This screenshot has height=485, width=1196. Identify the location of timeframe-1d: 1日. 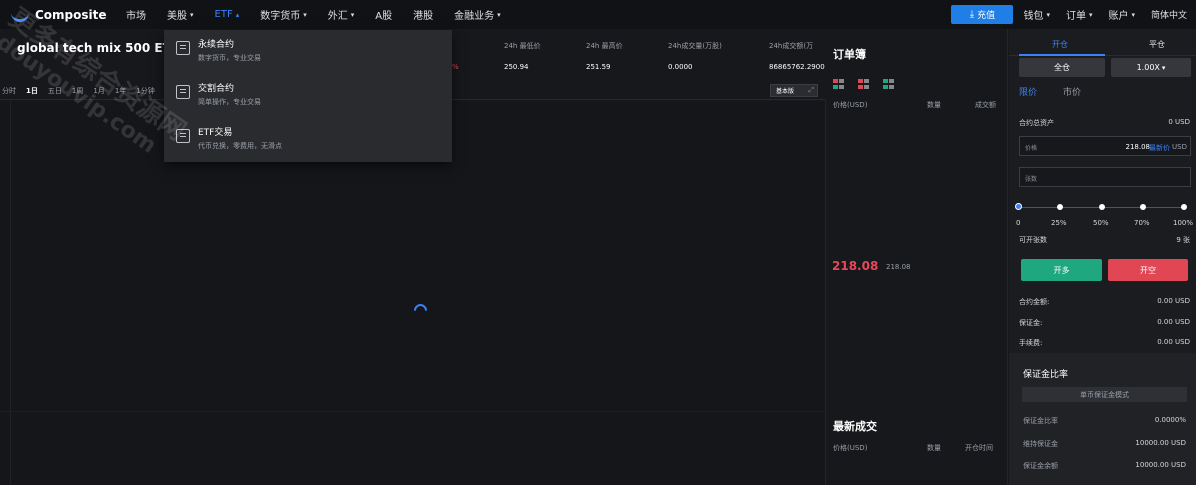
(32, 91).